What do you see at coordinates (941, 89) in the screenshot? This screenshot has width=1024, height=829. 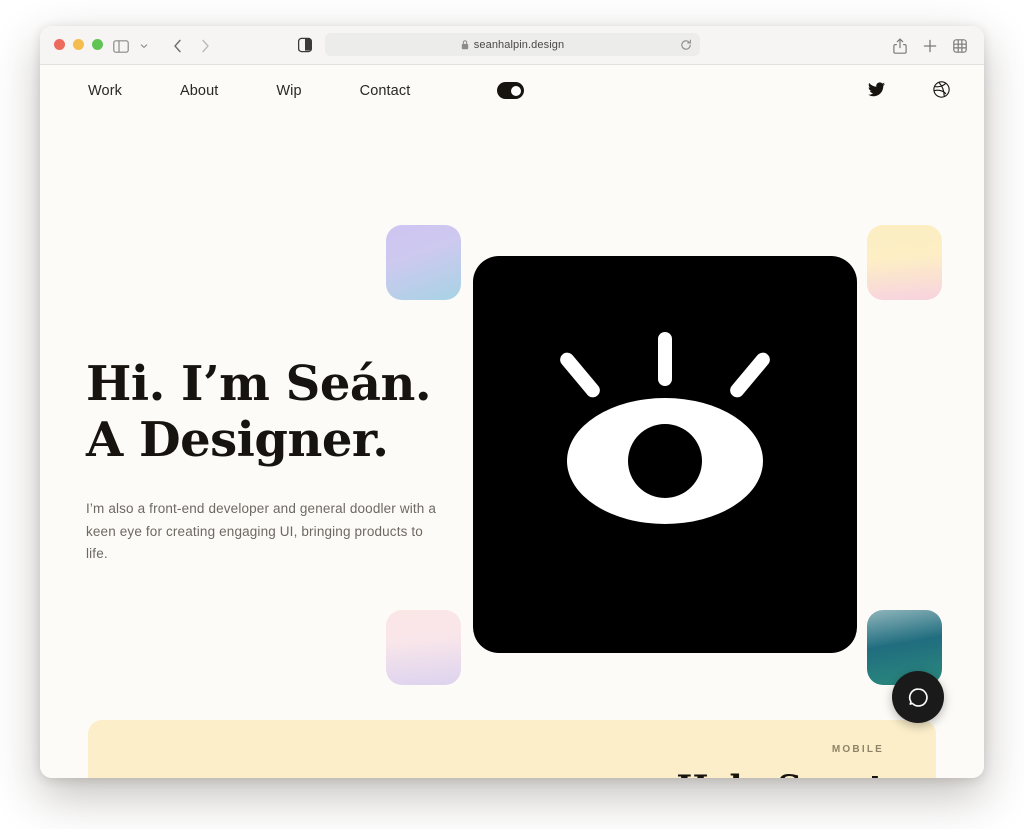 I see `dribbble-icon` at bounding box center [941, 89].